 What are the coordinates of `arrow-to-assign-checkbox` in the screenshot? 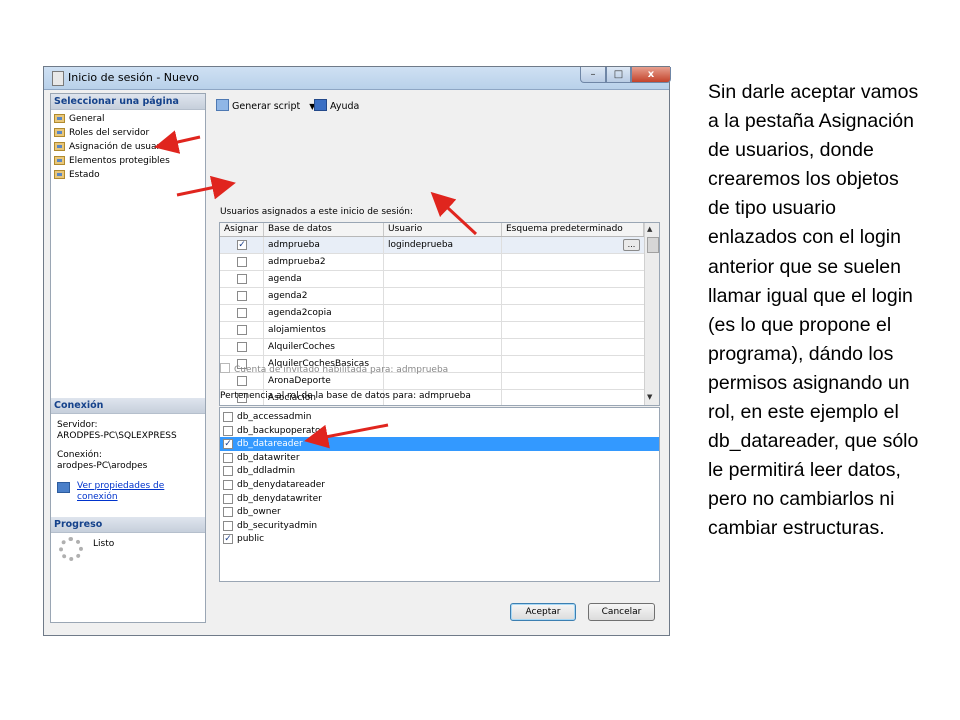 It's located at (206, 187).